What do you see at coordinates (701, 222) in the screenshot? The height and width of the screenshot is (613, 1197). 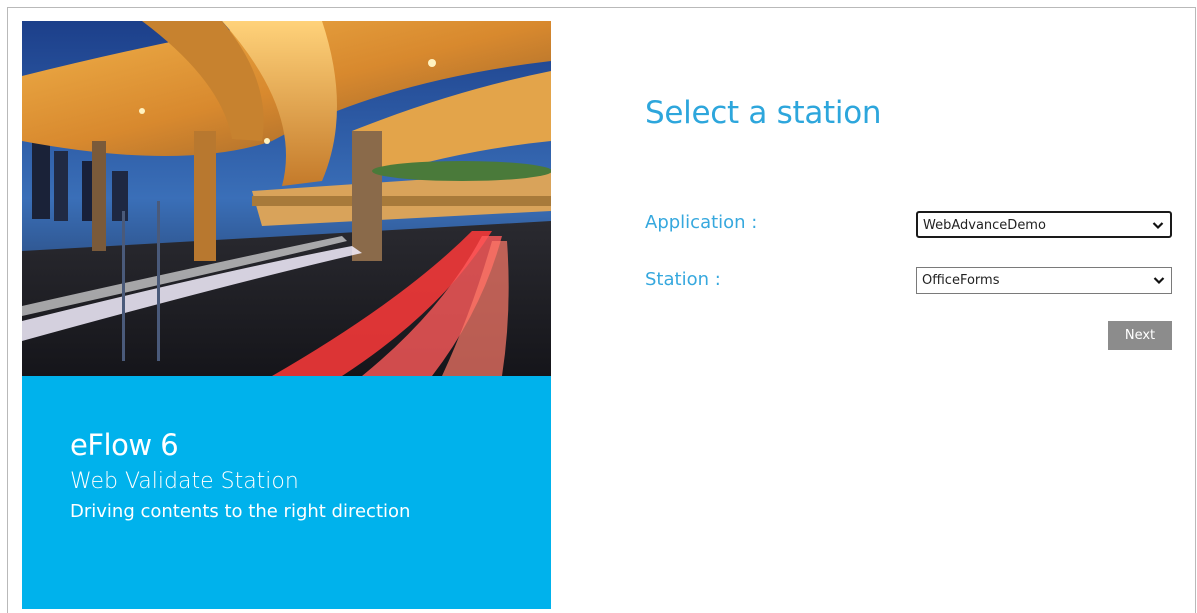 I see `application-label: Application :` at bounding box center [701, 222].